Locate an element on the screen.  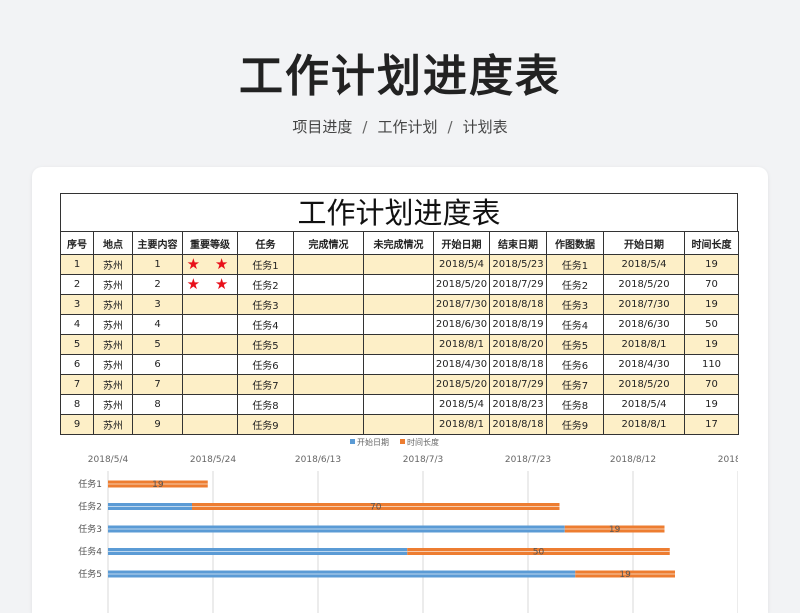
table-cell-content: 2 is located at coordinates (157, 284).